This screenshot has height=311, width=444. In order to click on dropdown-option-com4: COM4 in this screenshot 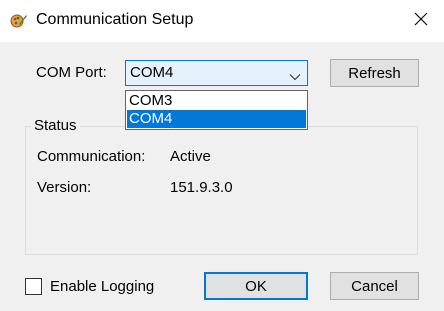, I will do `click(216, 119)`.